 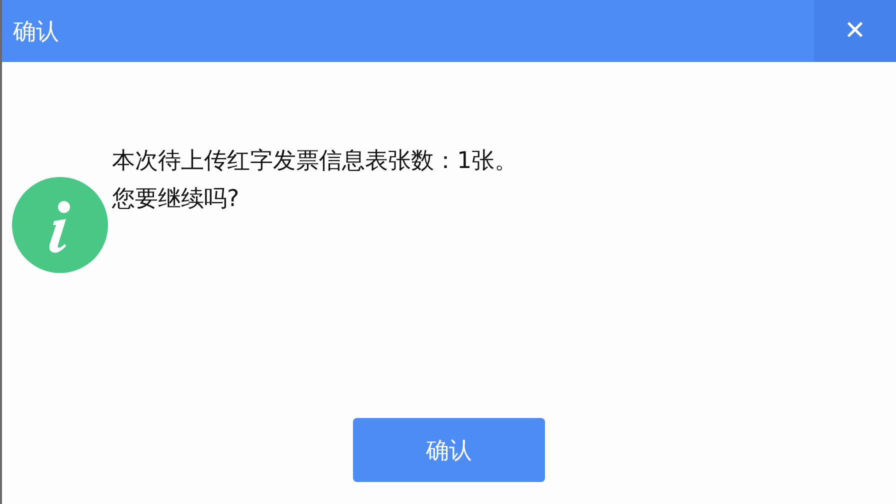 I want to click on window-title: 确认, so click(x=36, y=32).